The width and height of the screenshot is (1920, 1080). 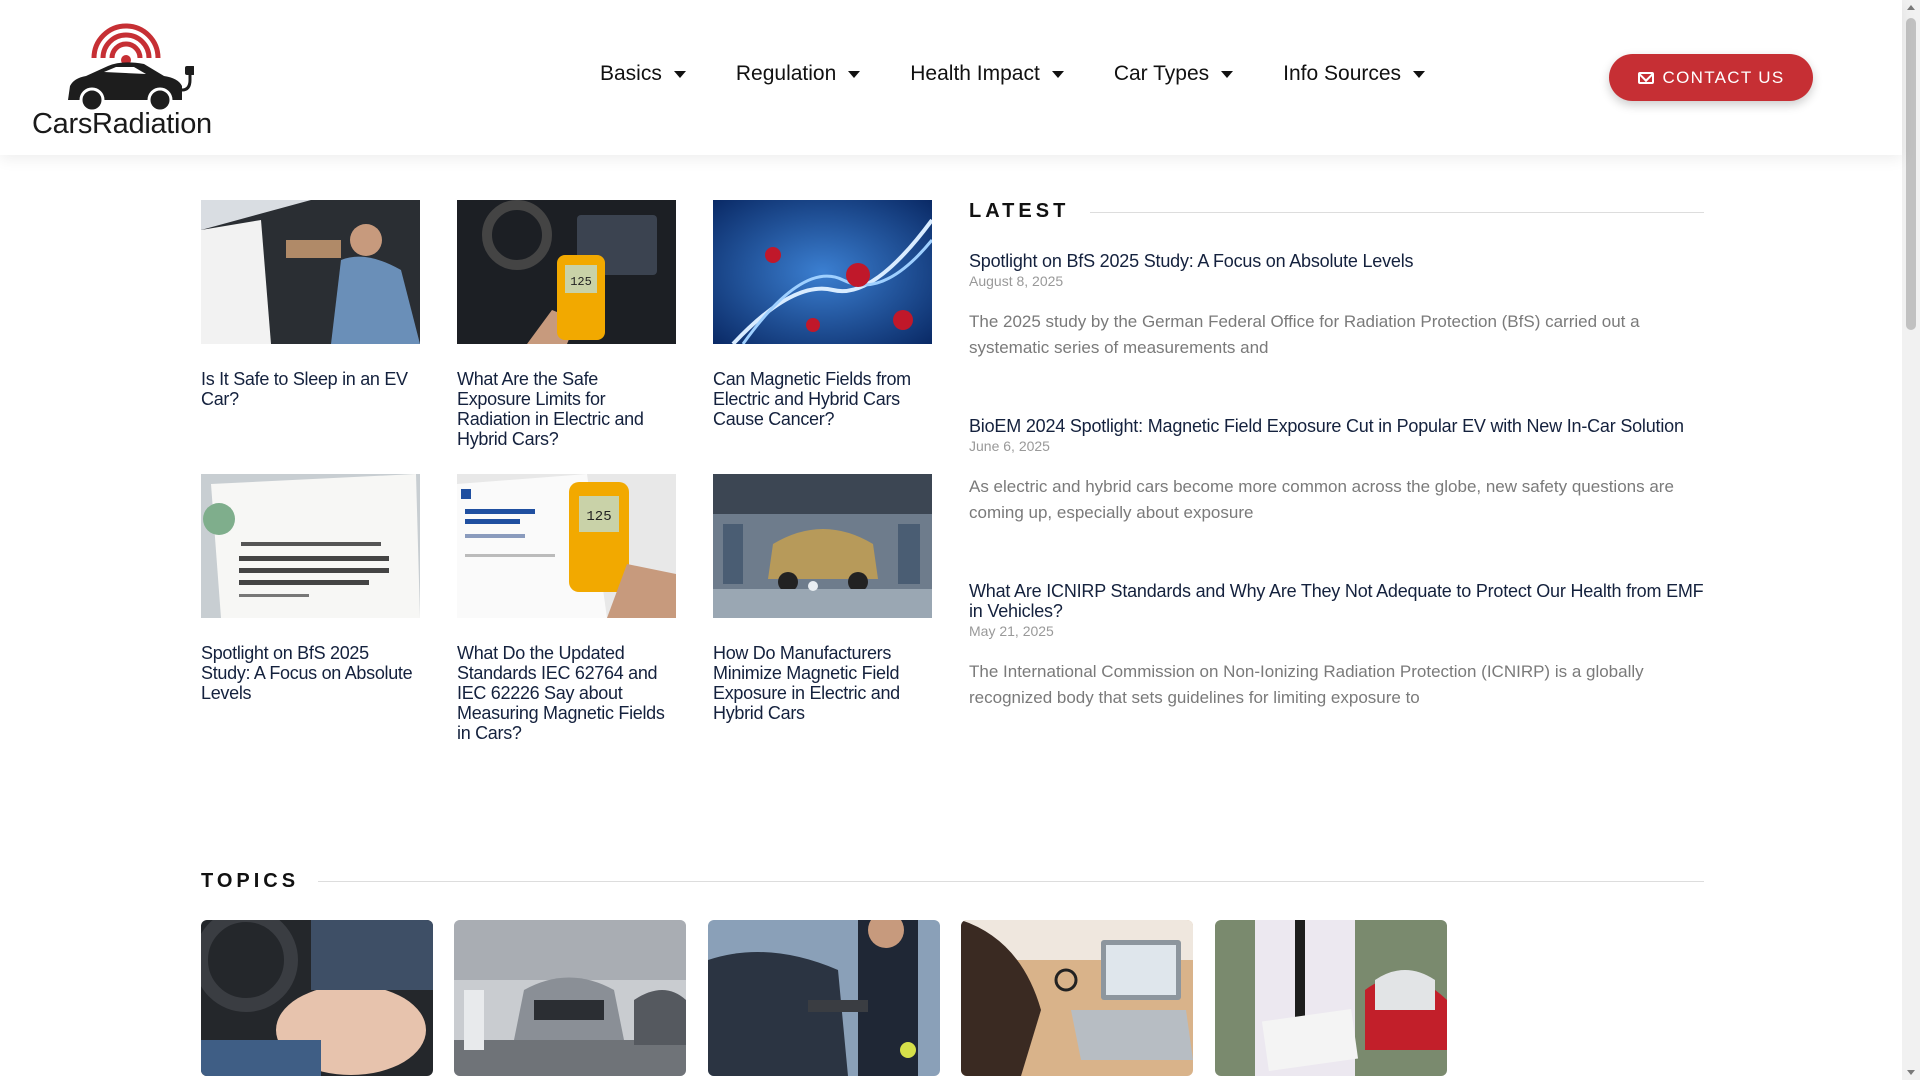 I want to click on latest-item-date: June 6, 2025, so click(x=1009, y=446).